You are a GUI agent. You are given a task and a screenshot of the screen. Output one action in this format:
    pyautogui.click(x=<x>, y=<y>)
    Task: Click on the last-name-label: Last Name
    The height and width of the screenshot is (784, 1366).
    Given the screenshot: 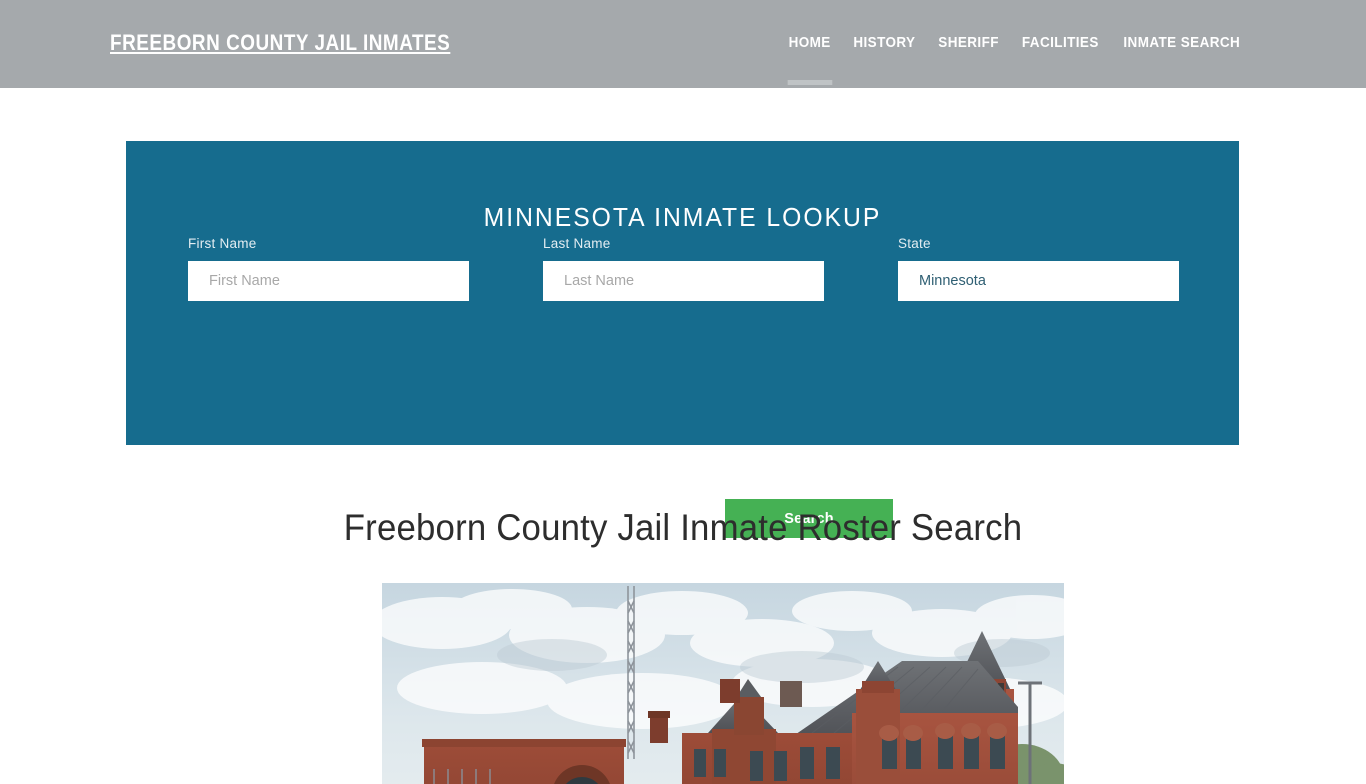 What is the action you would take?
    pyautogui.click(x=577, y=243)
    